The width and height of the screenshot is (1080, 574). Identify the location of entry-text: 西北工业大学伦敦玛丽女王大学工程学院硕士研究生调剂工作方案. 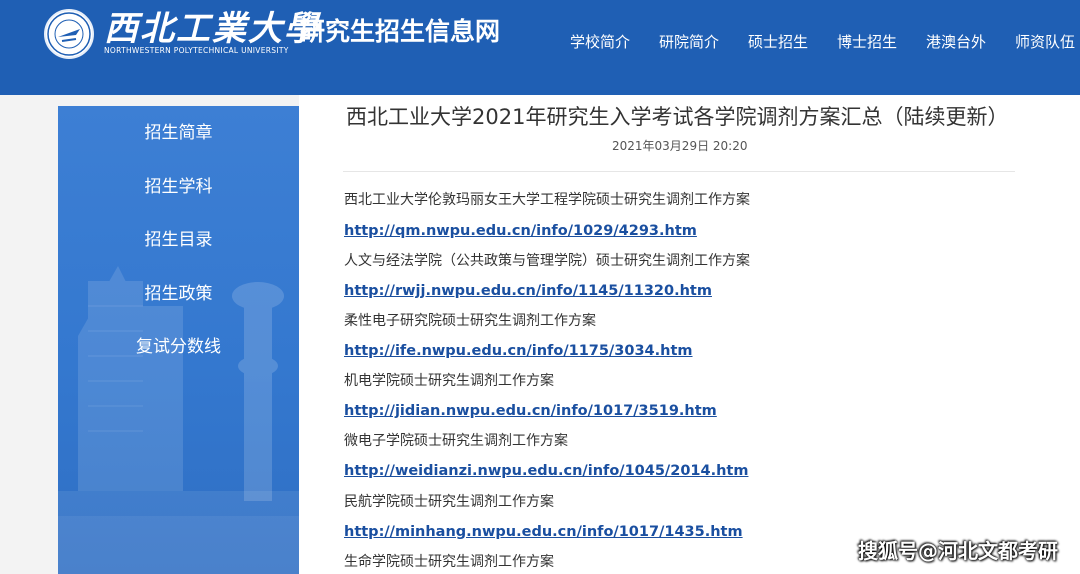
(547, 200).